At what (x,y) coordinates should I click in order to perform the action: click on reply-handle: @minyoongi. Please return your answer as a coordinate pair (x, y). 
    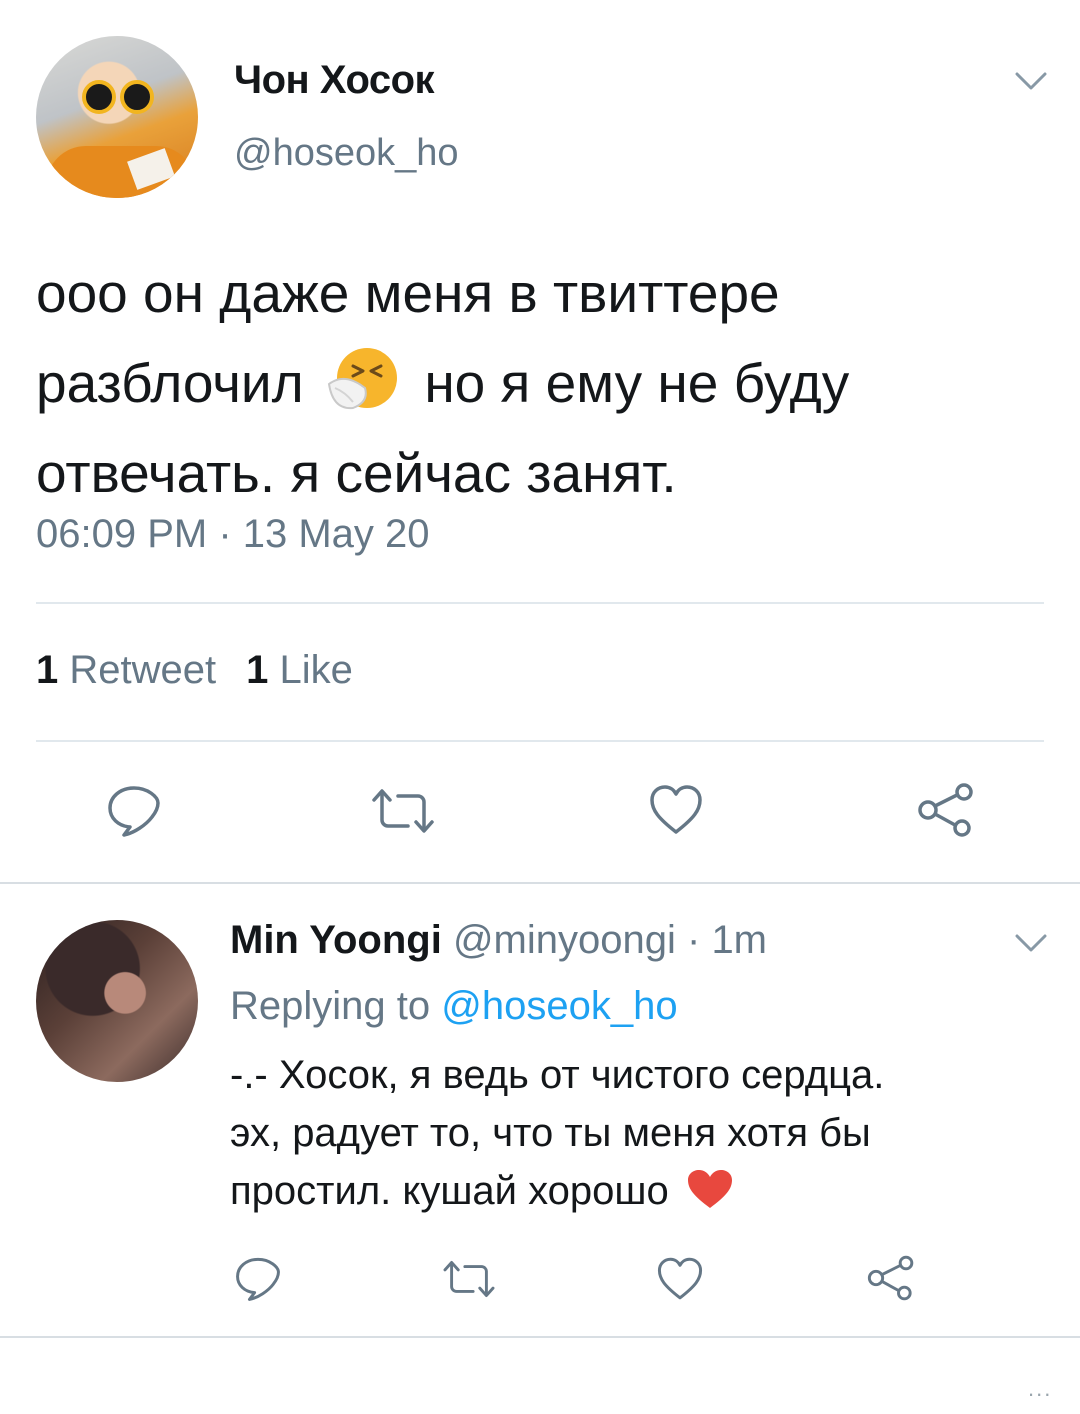
    Looking at the image, I should click on (564, 940).